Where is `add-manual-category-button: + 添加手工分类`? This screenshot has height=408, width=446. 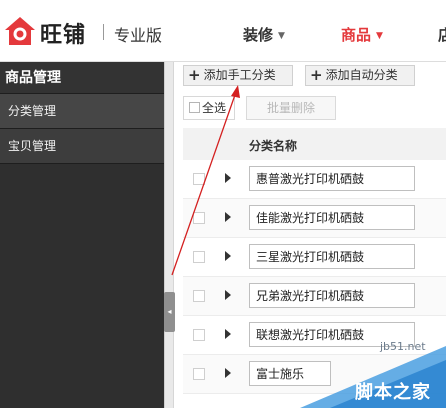
add-manual-category-button: + 添加手工分类 is located at coordinates (238, 75).